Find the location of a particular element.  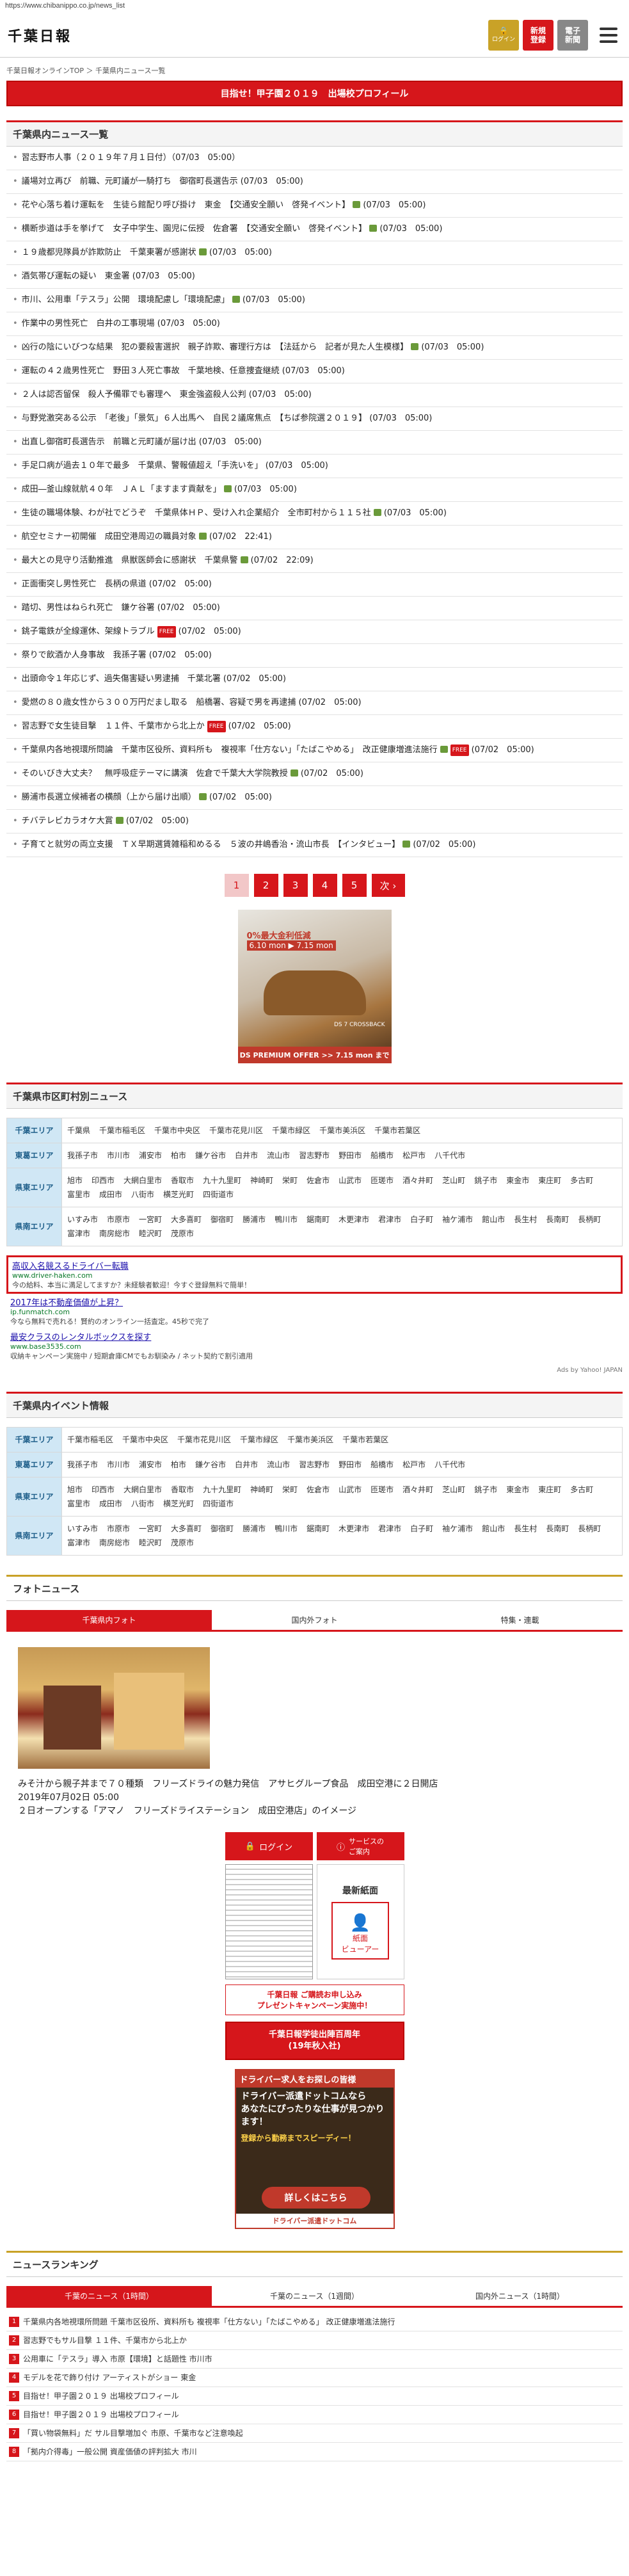

area-city-link: 習志野市 is located at coordinates (314, 1155).